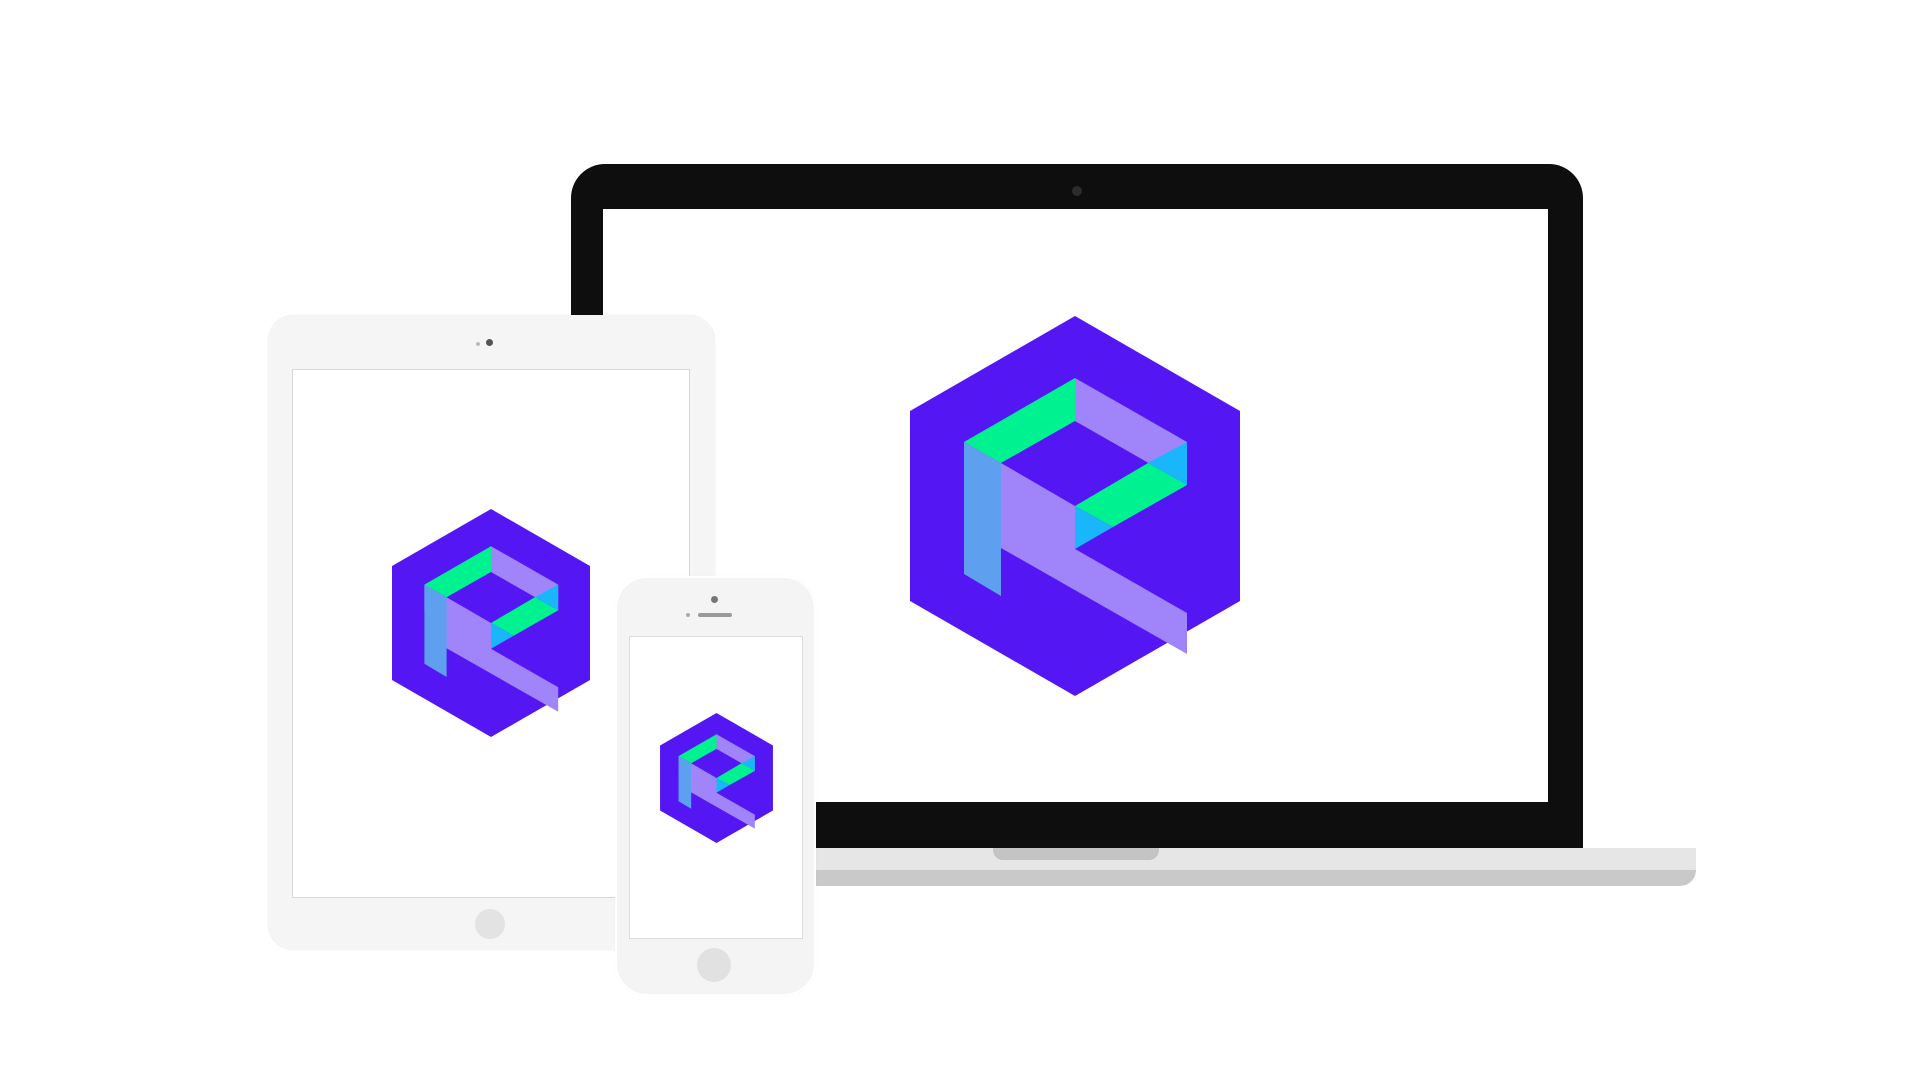 The image size is (1920, 1080). What do you see at coordinates (489, 342) in the screenshot?
I see `tablet-camera-icon` at bounding box center [489, 342].